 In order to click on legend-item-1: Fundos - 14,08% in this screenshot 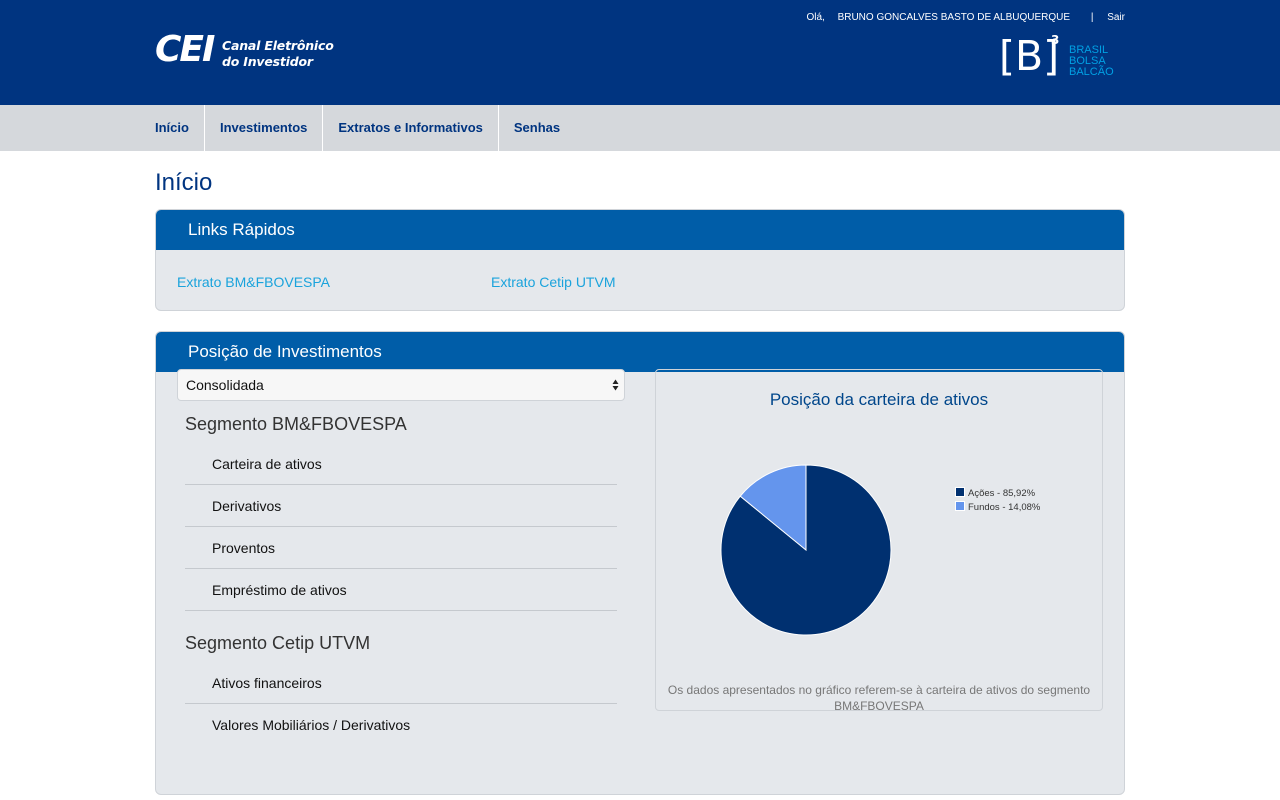, I will do `click(997, 508)`.